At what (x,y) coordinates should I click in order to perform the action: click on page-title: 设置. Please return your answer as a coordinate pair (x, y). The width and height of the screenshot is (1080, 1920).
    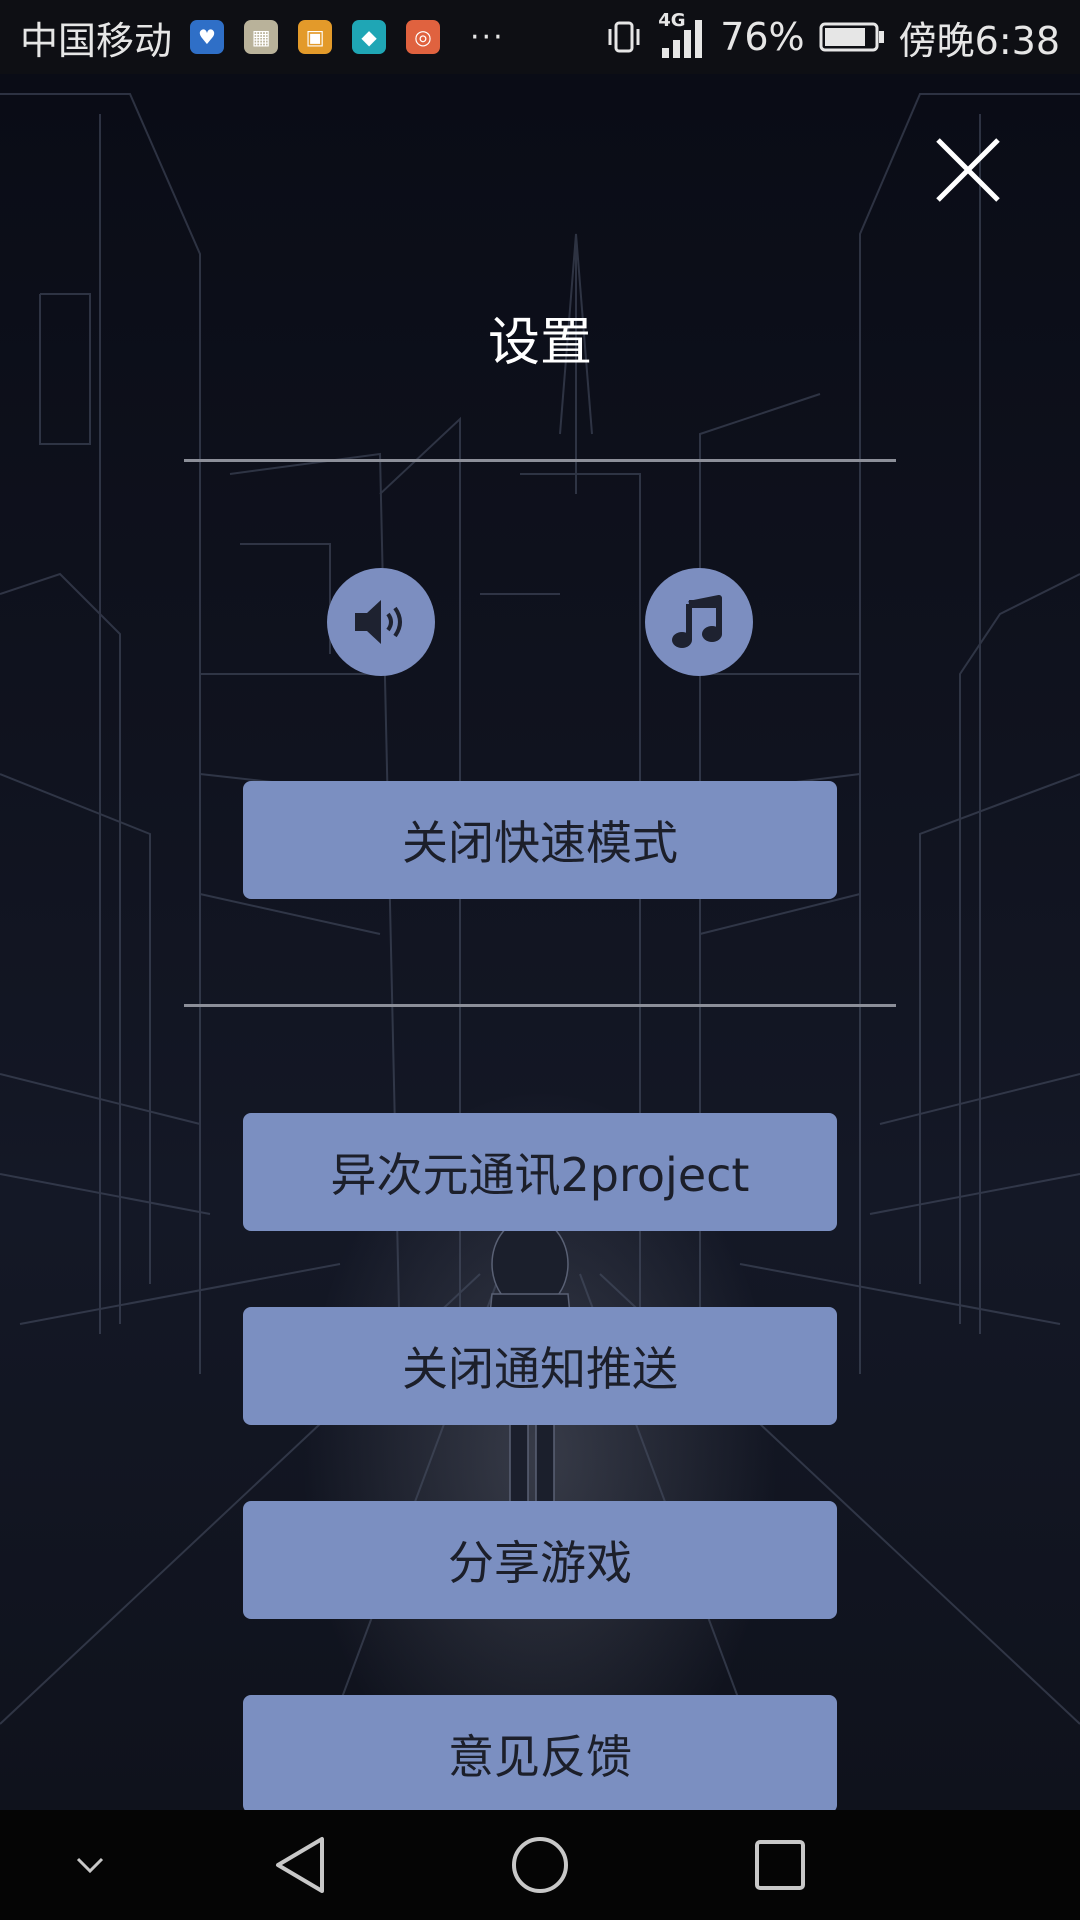
    Looking at the image, I should click on (539, 343).